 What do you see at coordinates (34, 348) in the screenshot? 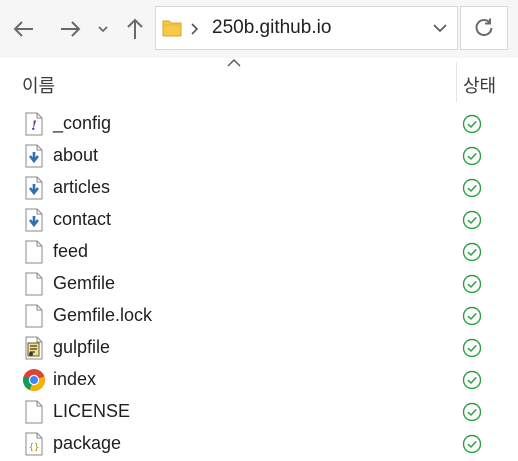
I see `script-file-icon` at bounding box center [34, 348].